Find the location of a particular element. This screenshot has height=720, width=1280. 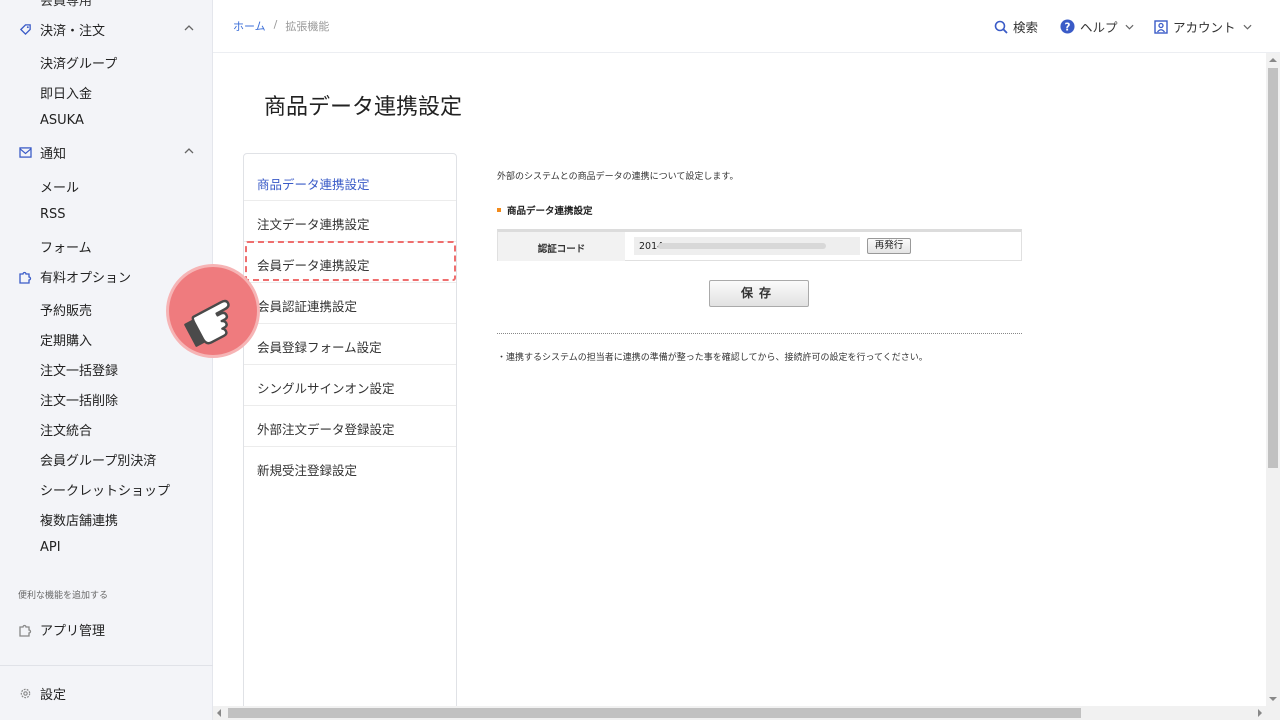

mail-icon is located at coordinates (25, 153).